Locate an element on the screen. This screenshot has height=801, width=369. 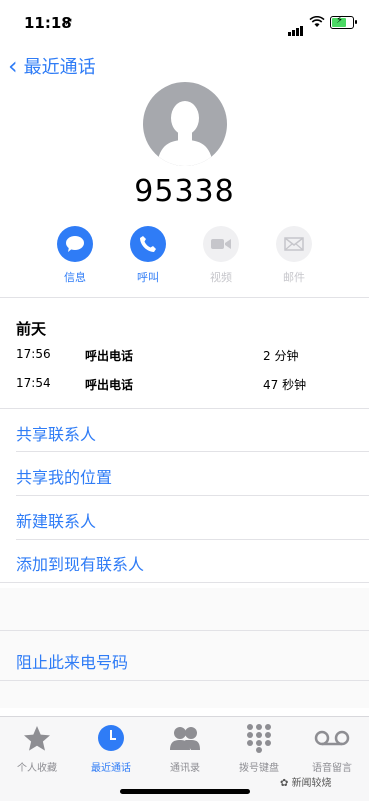
tab-voicemail: 语音留言 is located at coordinates (332, 748).